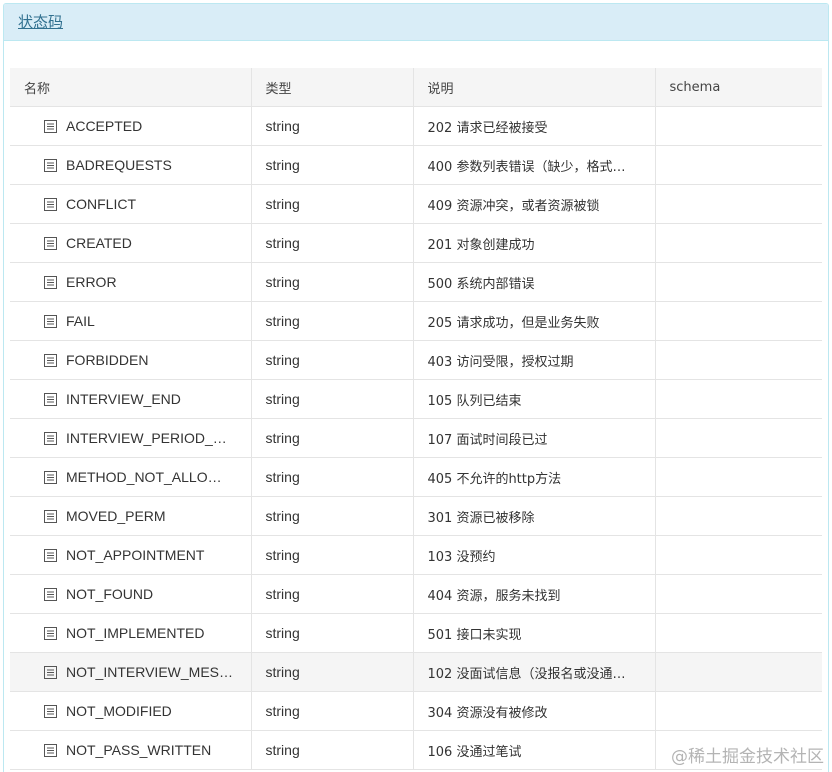 This screenshot has width=832, height=772. I want to click on table-row: ERROR string 500 系统内部错误, so click(416, 282).